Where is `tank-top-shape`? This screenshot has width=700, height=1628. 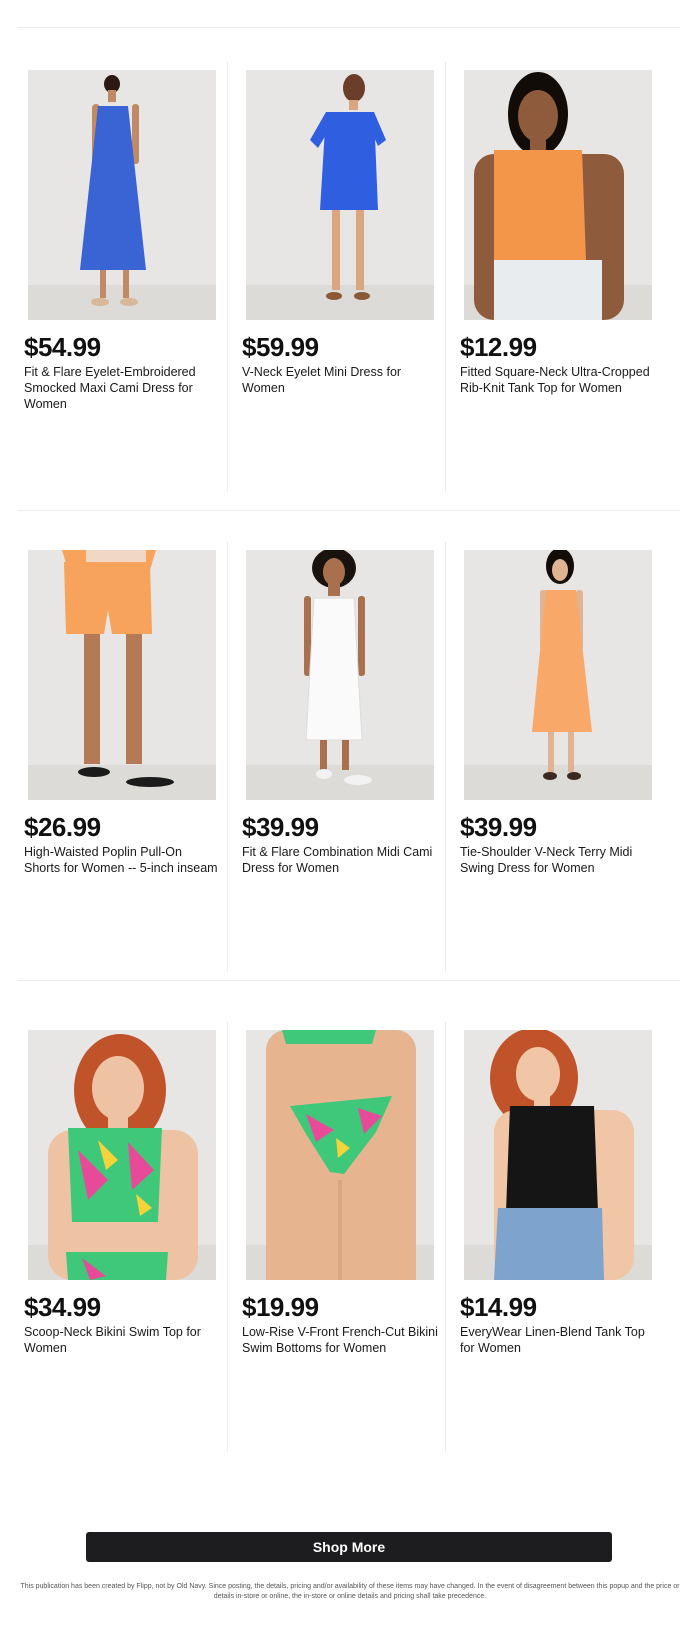
tank-top-shape is located at coordinates (552, 1159).